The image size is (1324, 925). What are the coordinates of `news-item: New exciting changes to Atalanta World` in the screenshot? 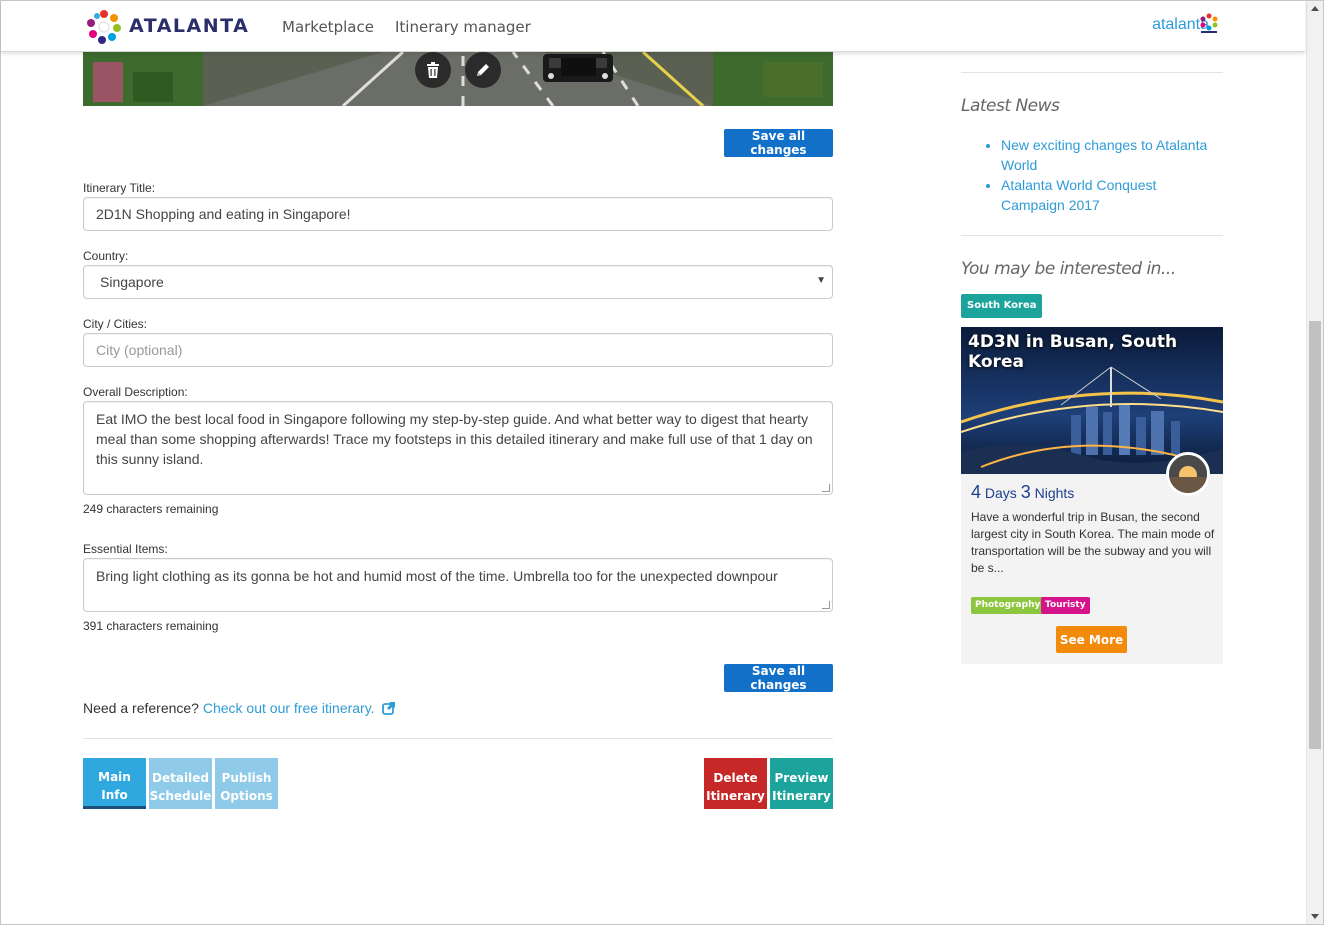 It's located at (1111, 155).